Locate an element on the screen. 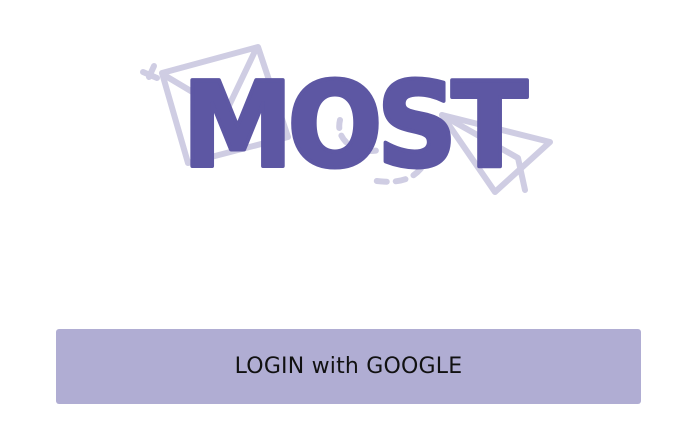 The image size is (694, 446). login-with-google-button: LOGIN with GOOGLE is located at coordinates (348, 366).